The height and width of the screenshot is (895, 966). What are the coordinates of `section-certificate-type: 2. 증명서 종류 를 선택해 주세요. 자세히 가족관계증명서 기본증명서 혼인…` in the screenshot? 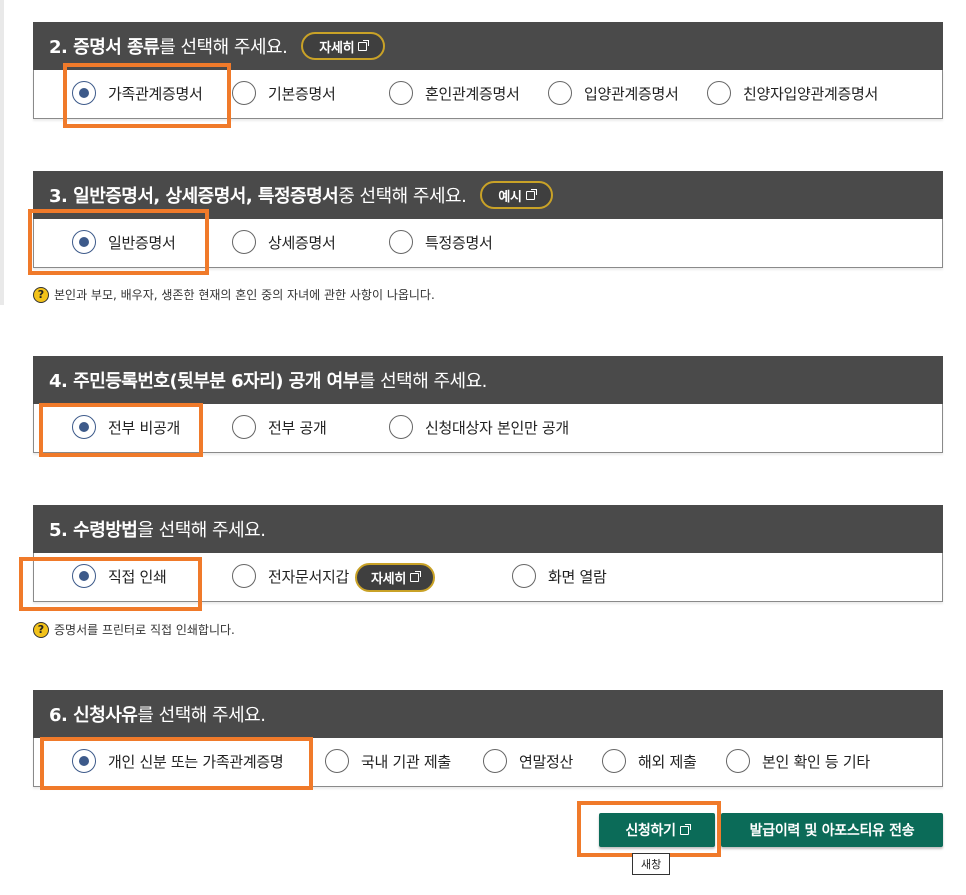 It's located at (488, 70).